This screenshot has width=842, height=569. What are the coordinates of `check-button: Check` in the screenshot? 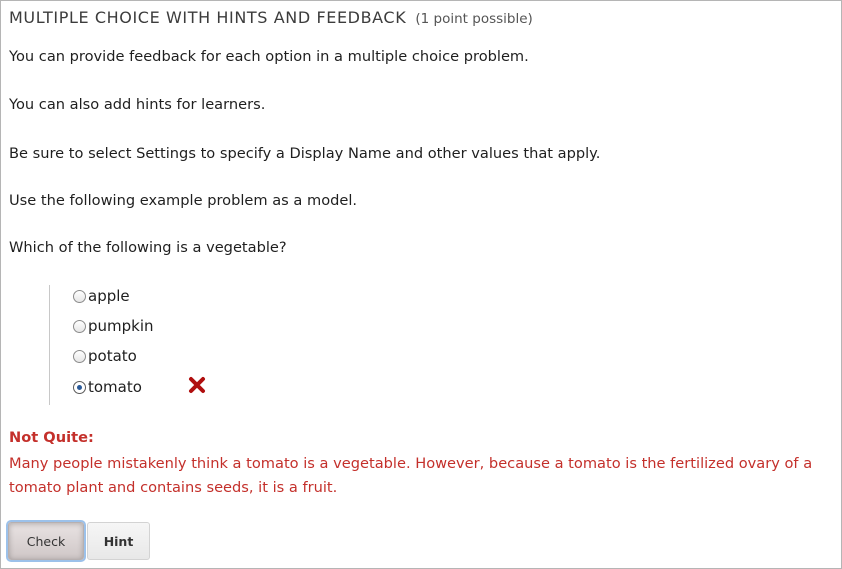 It's located at (46, 541).